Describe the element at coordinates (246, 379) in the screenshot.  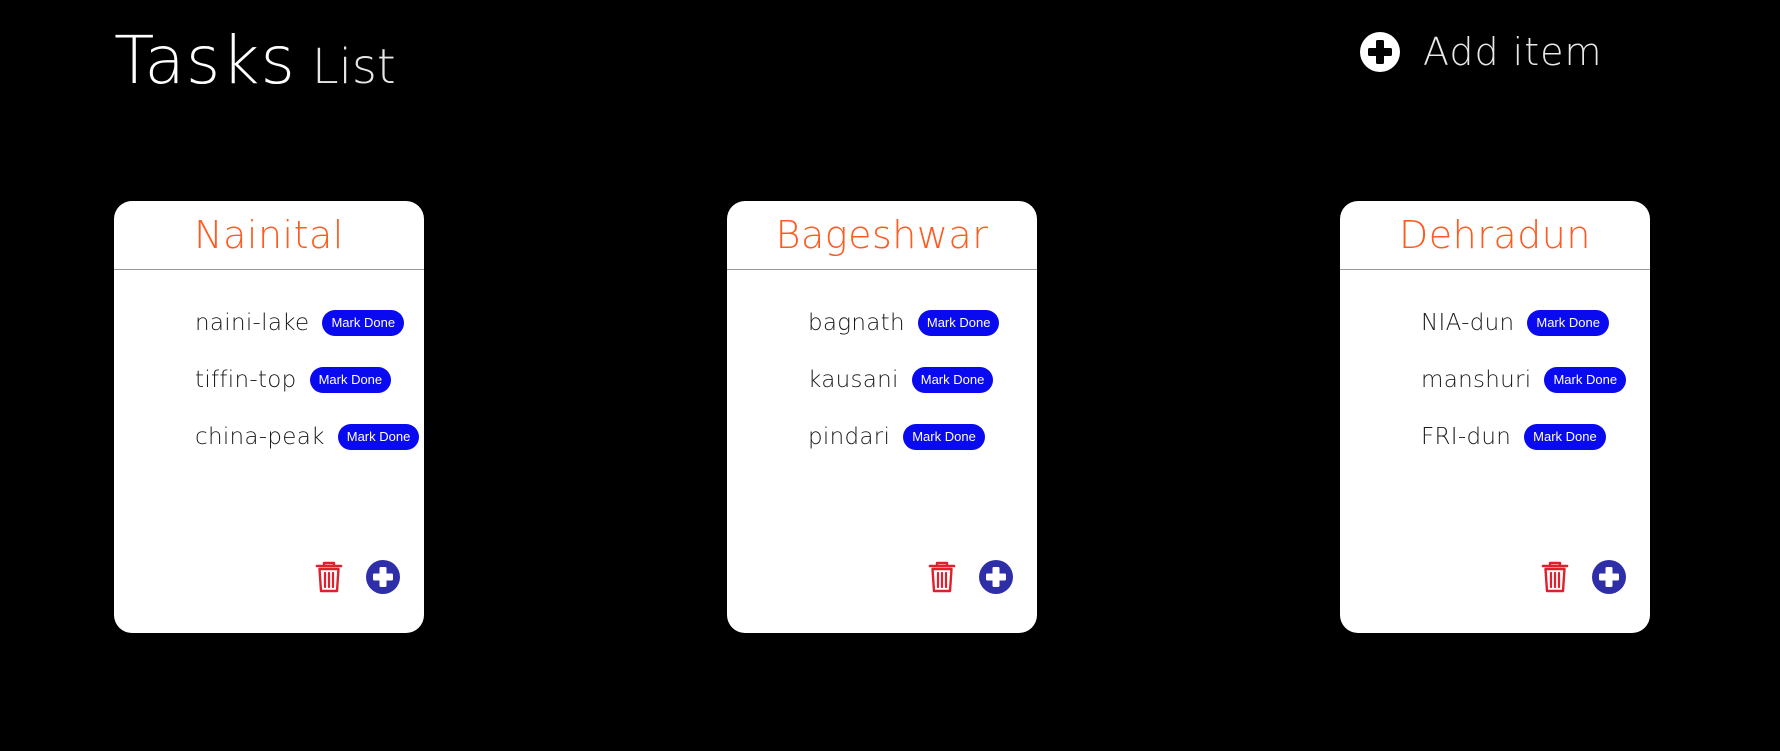
I see `task-name: tiffin-top` at that location.